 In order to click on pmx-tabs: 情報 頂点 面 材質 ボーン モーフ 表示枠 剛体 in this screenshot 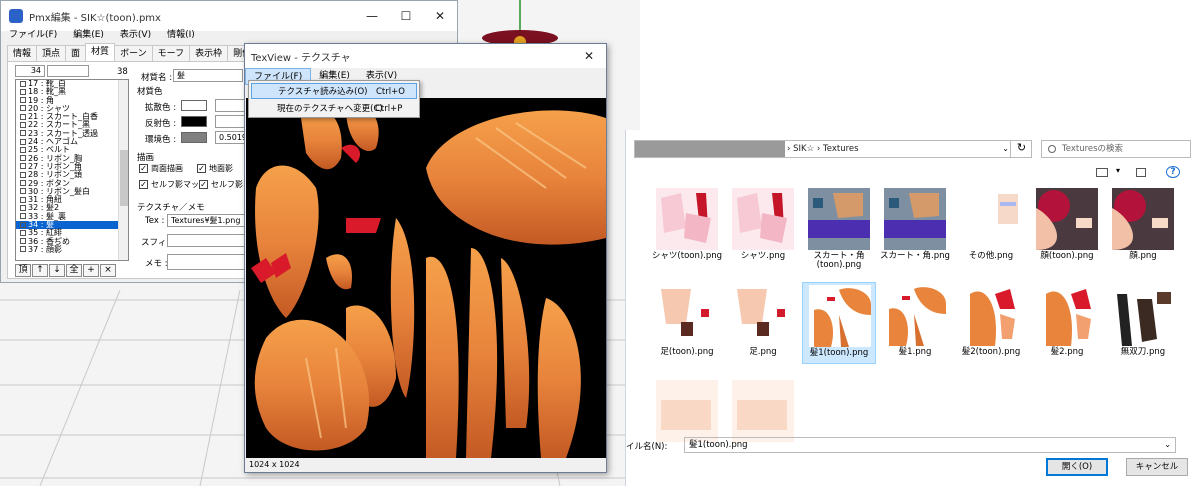, I will do `click(132, 52)`.